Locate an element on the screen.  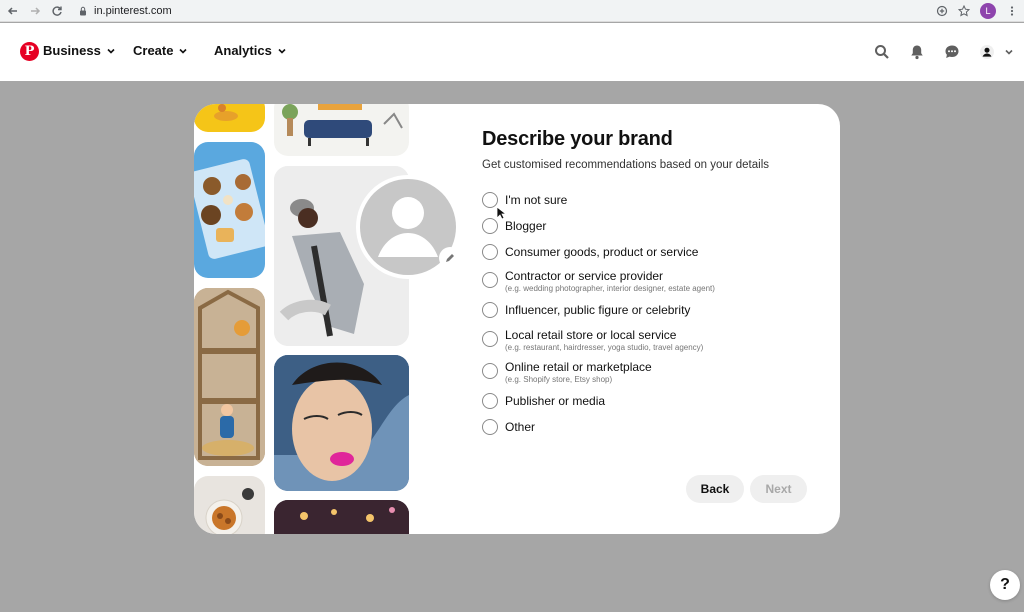
business-menu: Business is located at coordinates (79, 50).